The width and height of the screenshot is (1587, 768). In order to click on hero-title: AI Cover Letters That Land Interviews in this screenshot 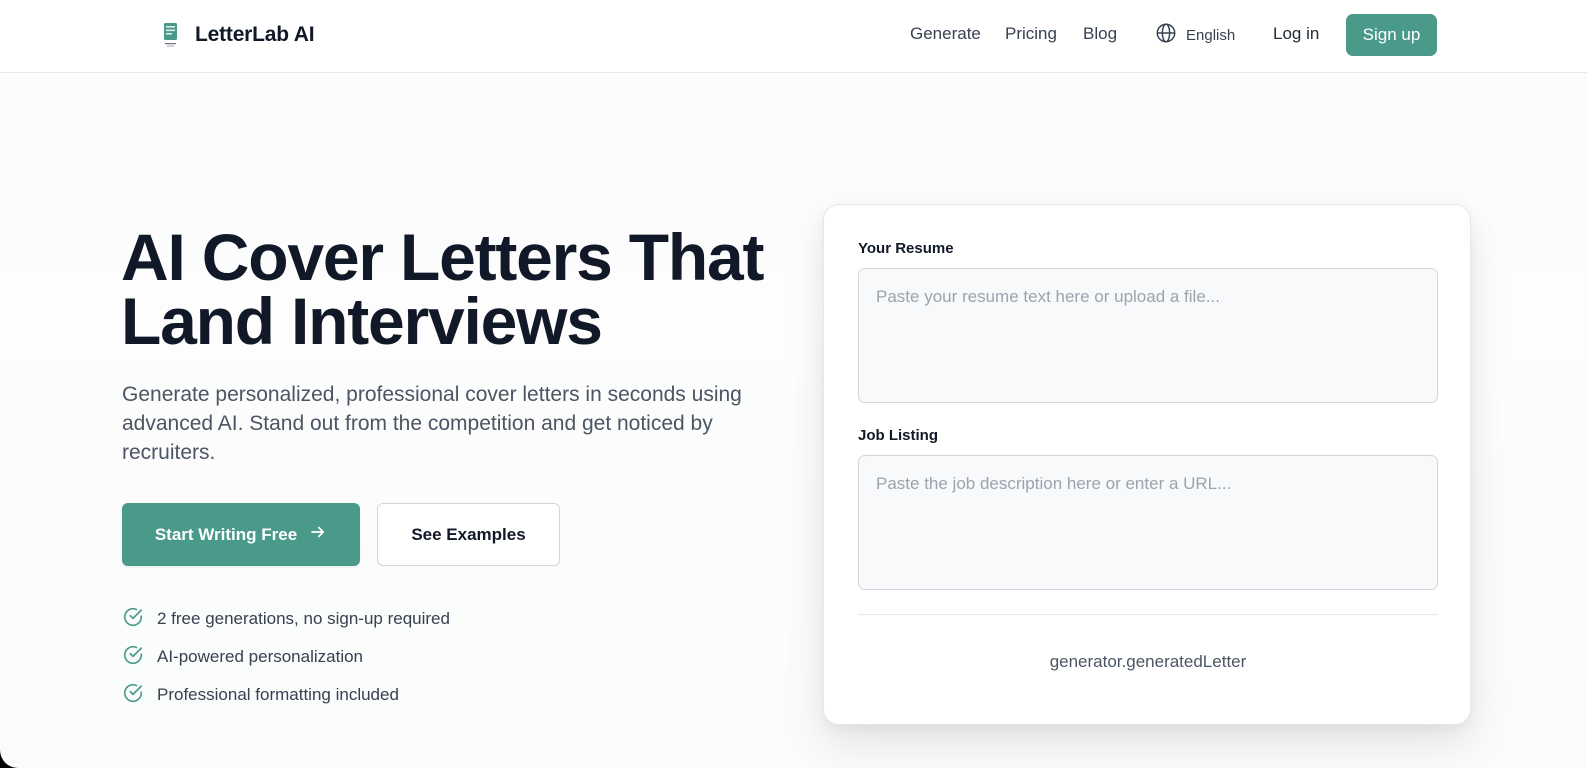, I will do `click(461, 289)`.